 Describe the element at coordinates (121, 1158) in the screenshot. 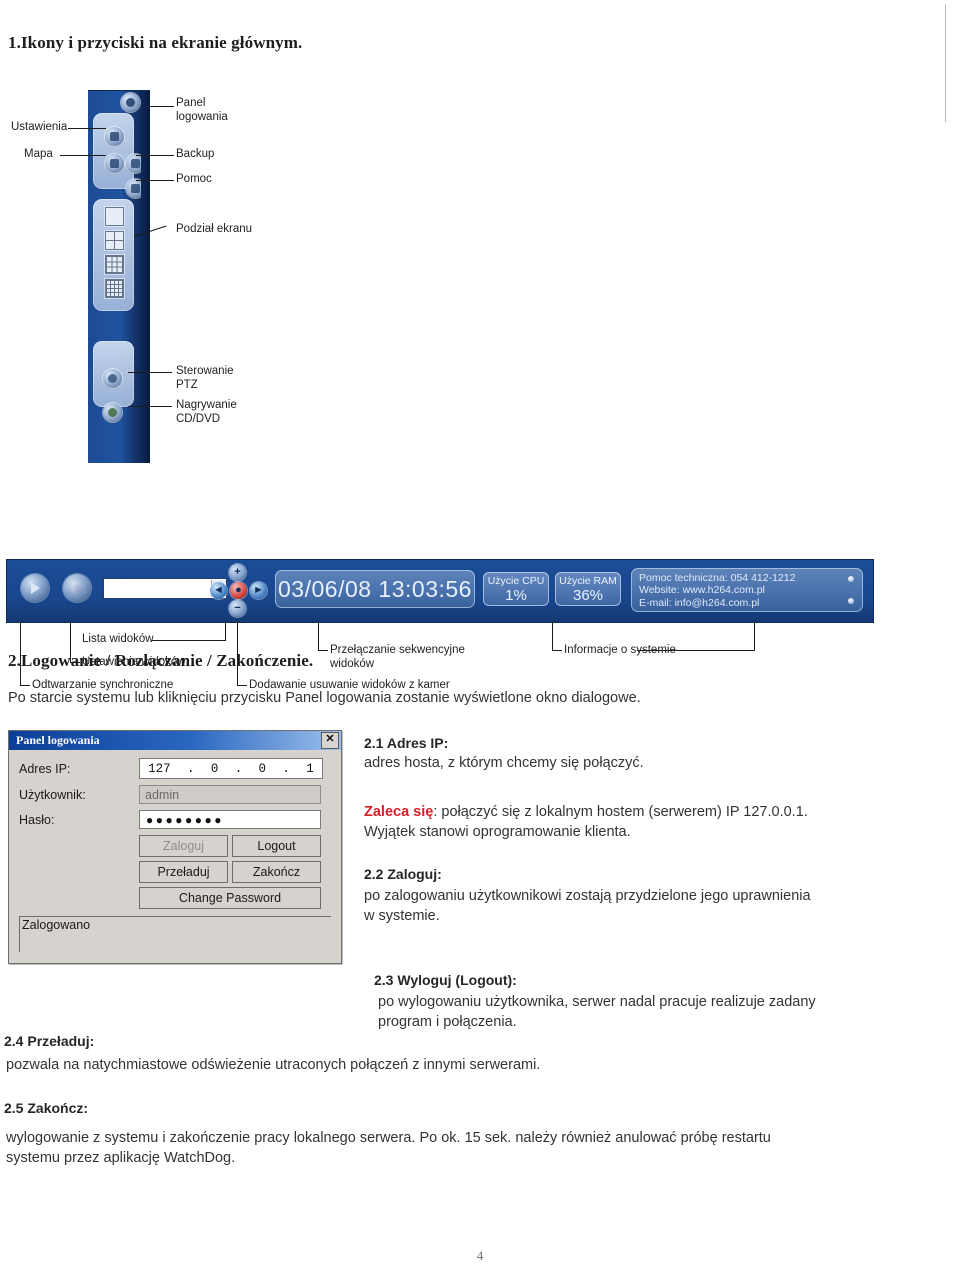

I see `item-2-5-body-line2: systemu przez aplikację WatchDog.` at that location.